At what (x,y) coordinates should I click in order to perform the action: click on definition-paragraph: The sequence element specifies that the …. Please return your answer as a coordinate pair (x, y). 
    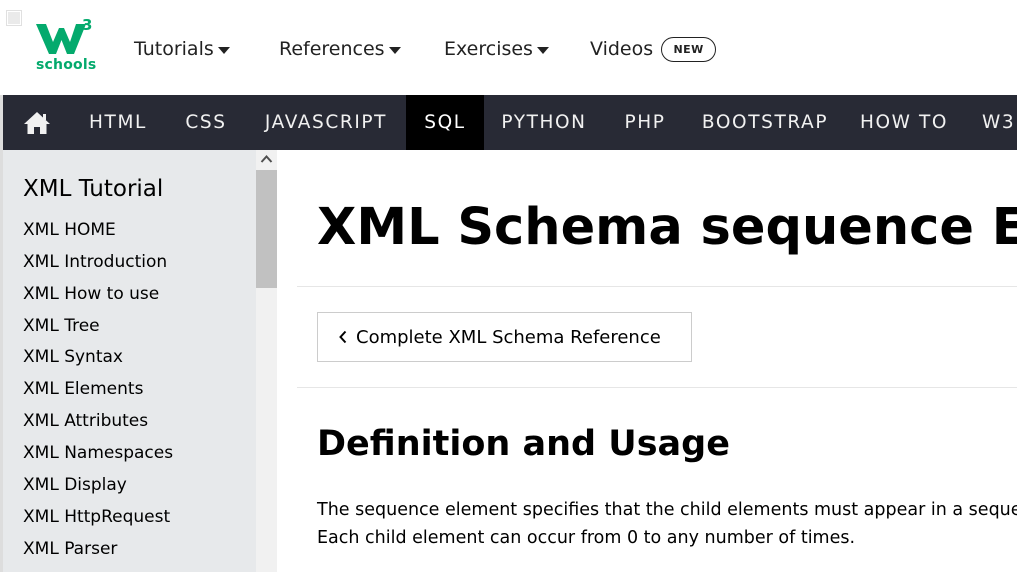
    Looking at the image, I should click on (667, 524).